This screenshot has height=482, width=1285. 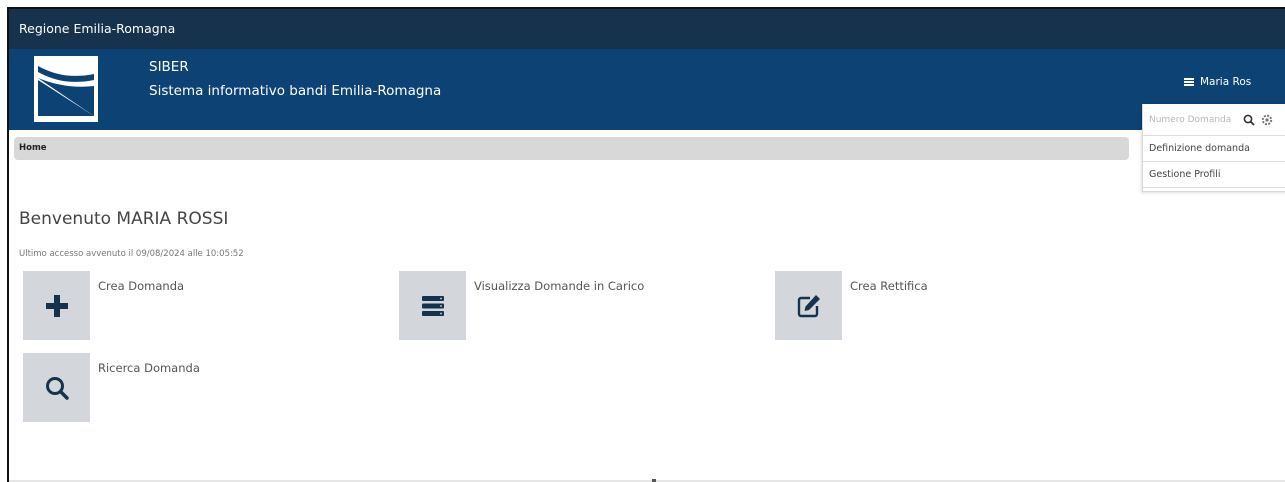 What do you see at coordinates (124, 219) in the screenshot?
I see `welcome-heading: Benvenuto MARIA ROSSI` at bounding box center [124, 219].